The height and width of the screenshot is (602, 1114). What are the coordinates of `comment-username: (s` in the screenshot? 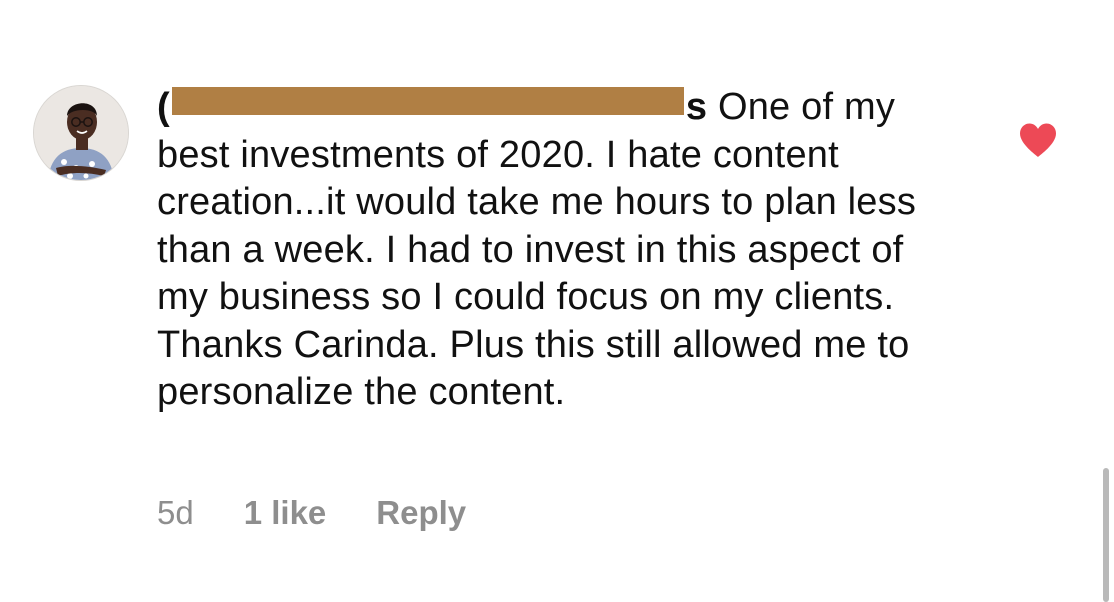 It's located at (432, 107).